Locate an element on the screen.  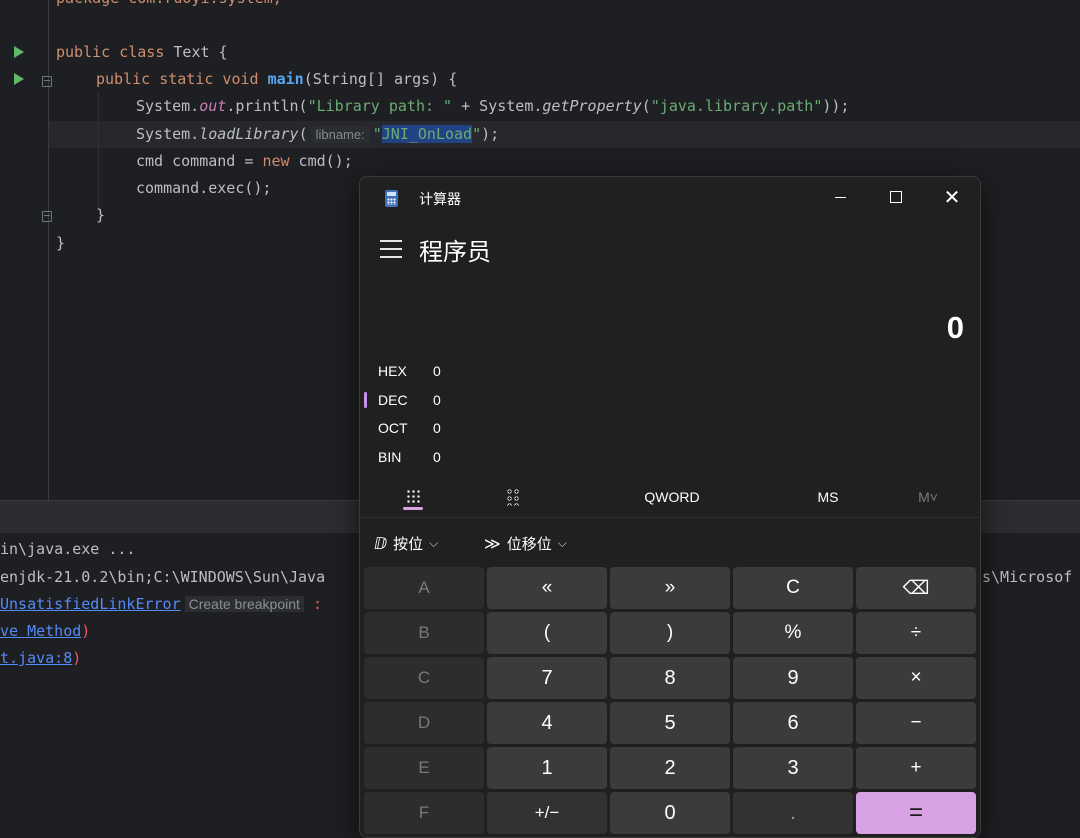
selected-text: JNI_OnLoad is located at coordinates (427, 134).